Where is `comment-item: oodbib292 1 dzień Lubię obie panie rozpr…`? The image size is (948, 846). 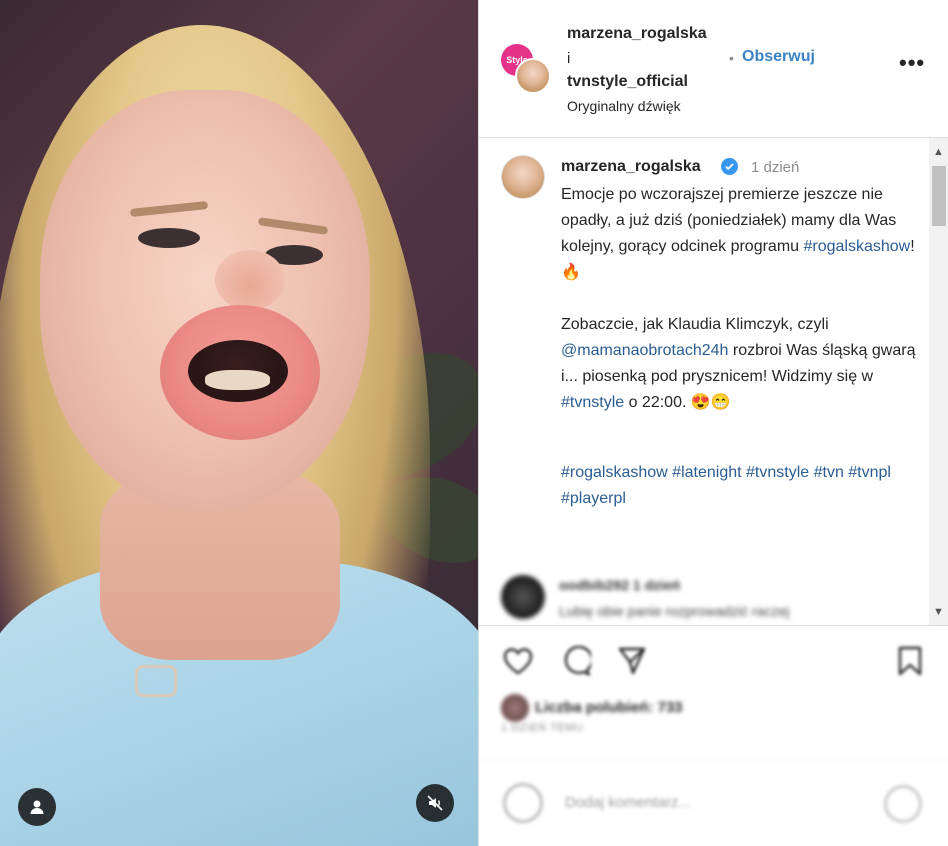 comment-item: oodbib292 1 dzień Lubię obie panie rozpr… is located at coordinates (711, 599).